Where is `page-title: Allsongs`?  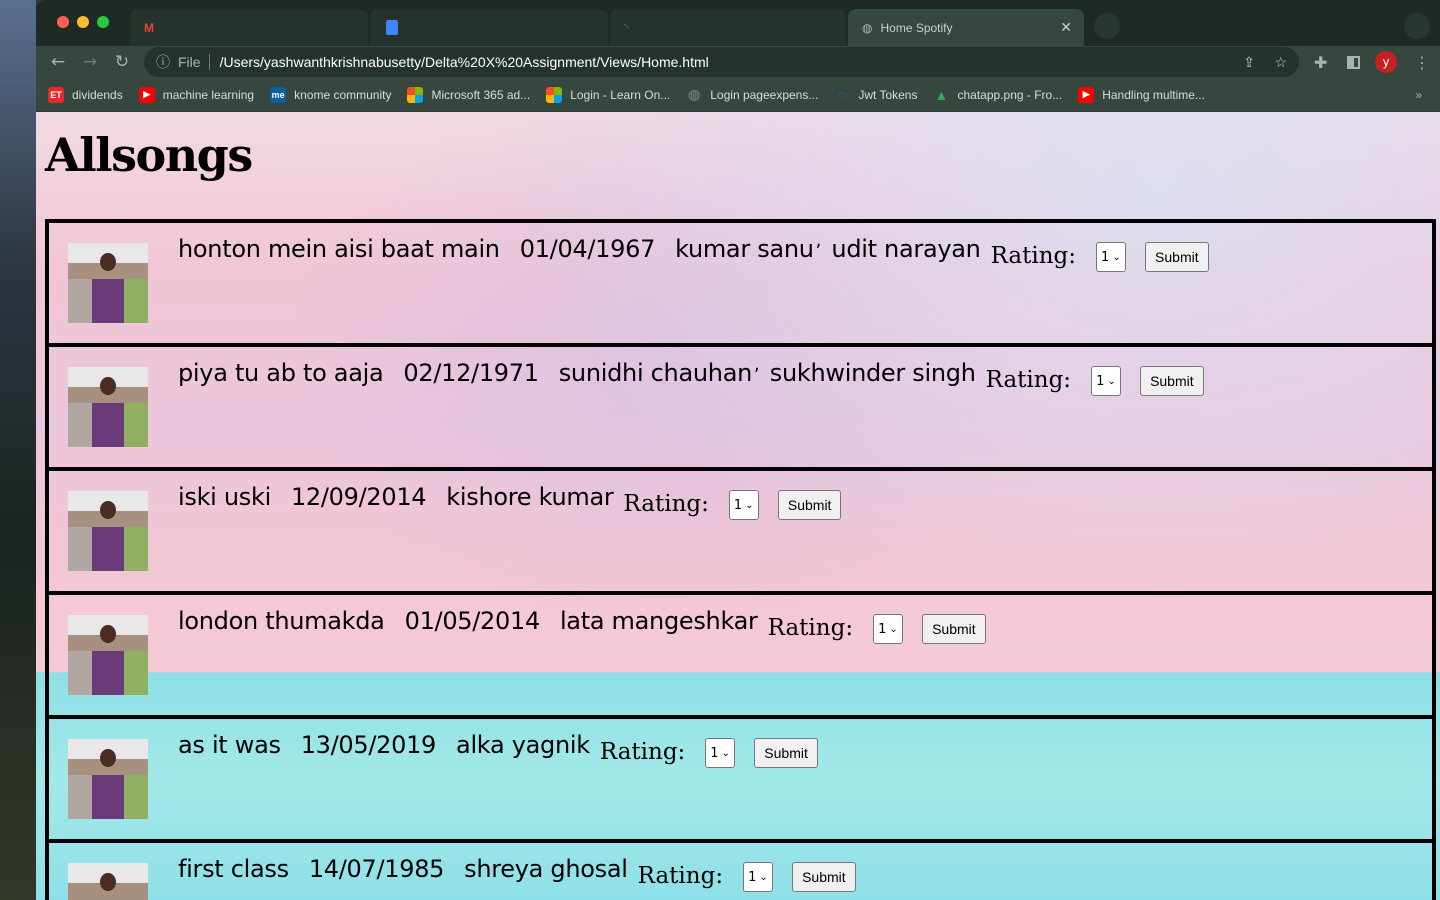 page-title: Allsongs is located at coordinates (149, 155).